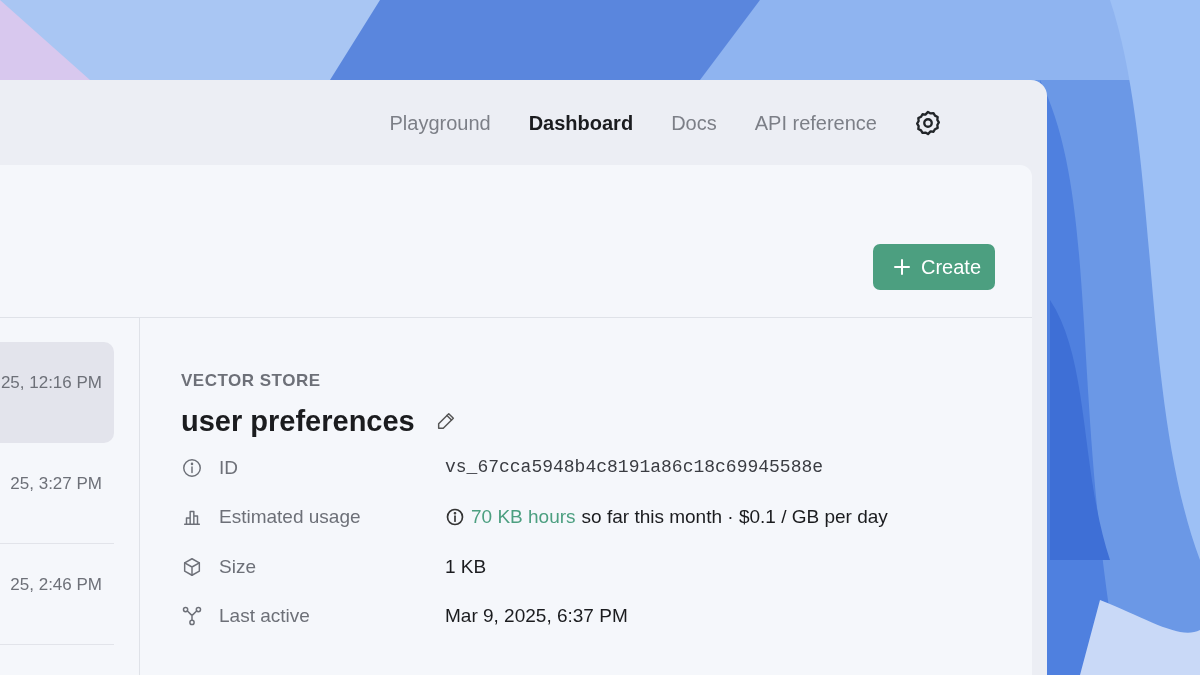  What do you see at coordinates (440, 122) in the screenshot?
I see `nav-link: Playground` at bounding box center [440, 122].